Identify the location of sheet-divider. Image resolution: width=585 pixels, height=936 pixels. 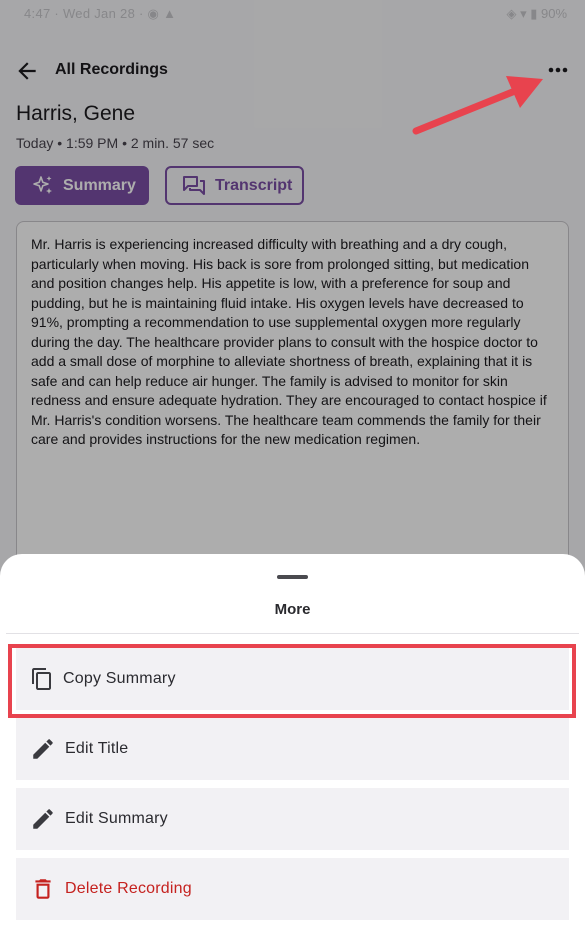
(292, 633).